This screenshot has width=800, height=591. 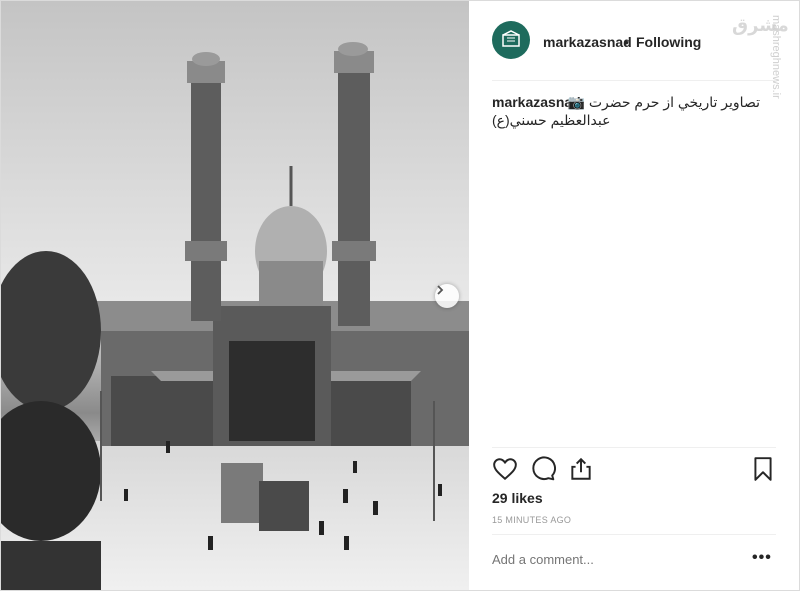 What do you see at coordinates (447, 296) in the screenshot?
I see `next-photo-button` at bounding box center [447, 296].